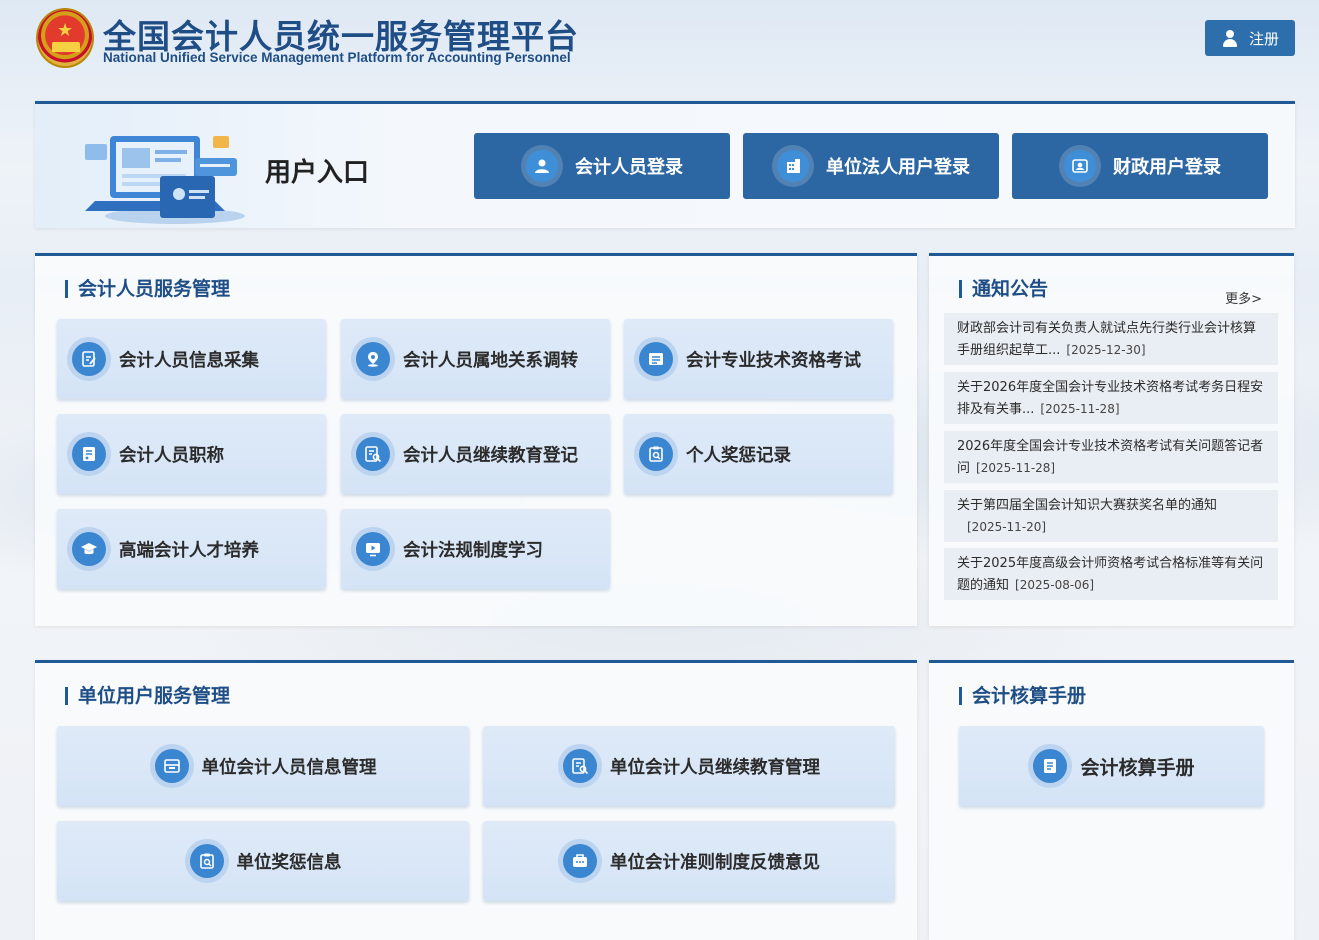 This screenshot has height=940, width=1319. Describe the element at coordinates (189, 550) in the screenshot. I see `tile-label: 高端会计人才培养` at that location.